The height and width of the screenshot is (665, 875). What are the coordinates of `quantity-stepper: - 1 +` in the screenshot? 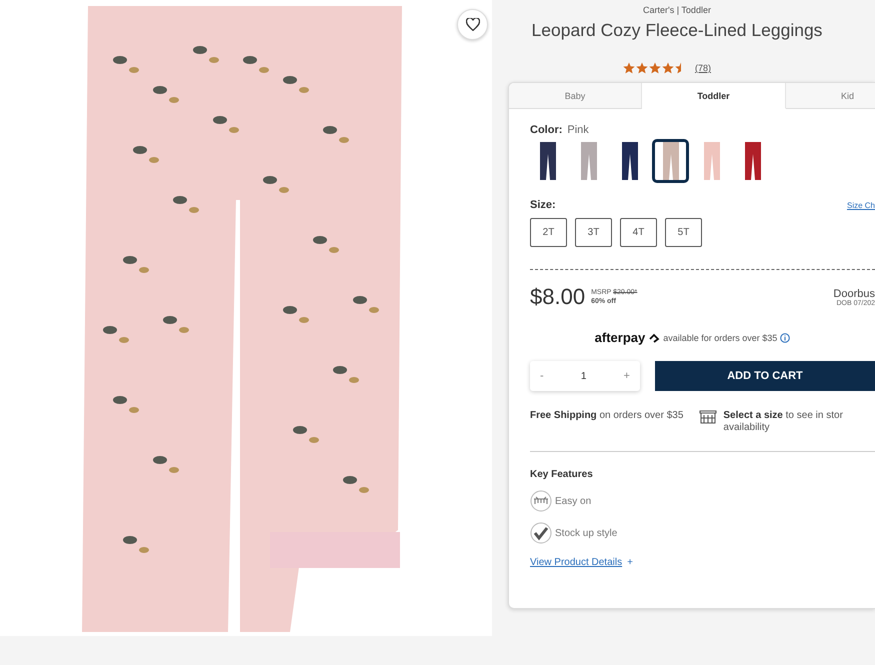 It's located at (585, 376).